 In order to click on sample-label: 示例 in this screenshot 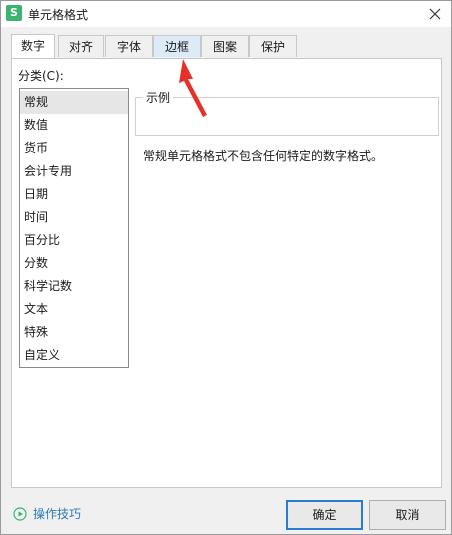, I will do `click(158, 97)`.